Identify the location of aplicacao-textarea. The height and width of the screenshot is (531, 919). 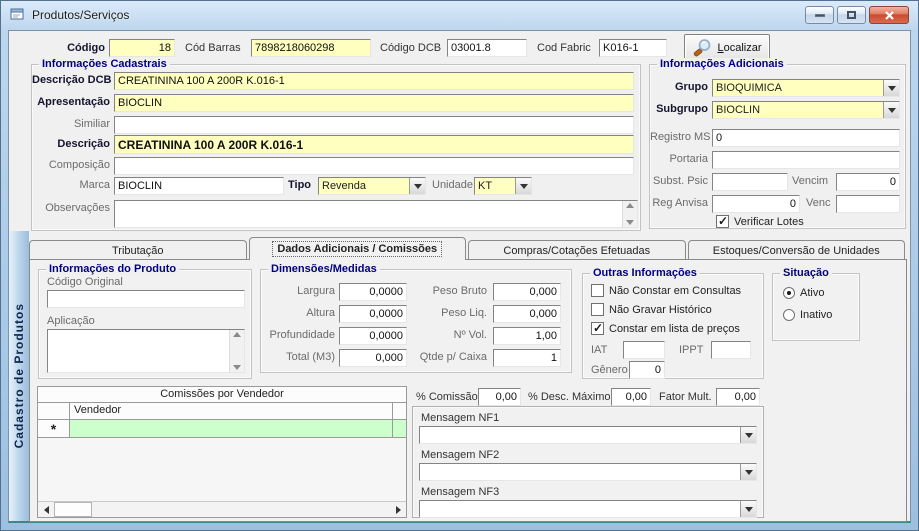
(146, 351).